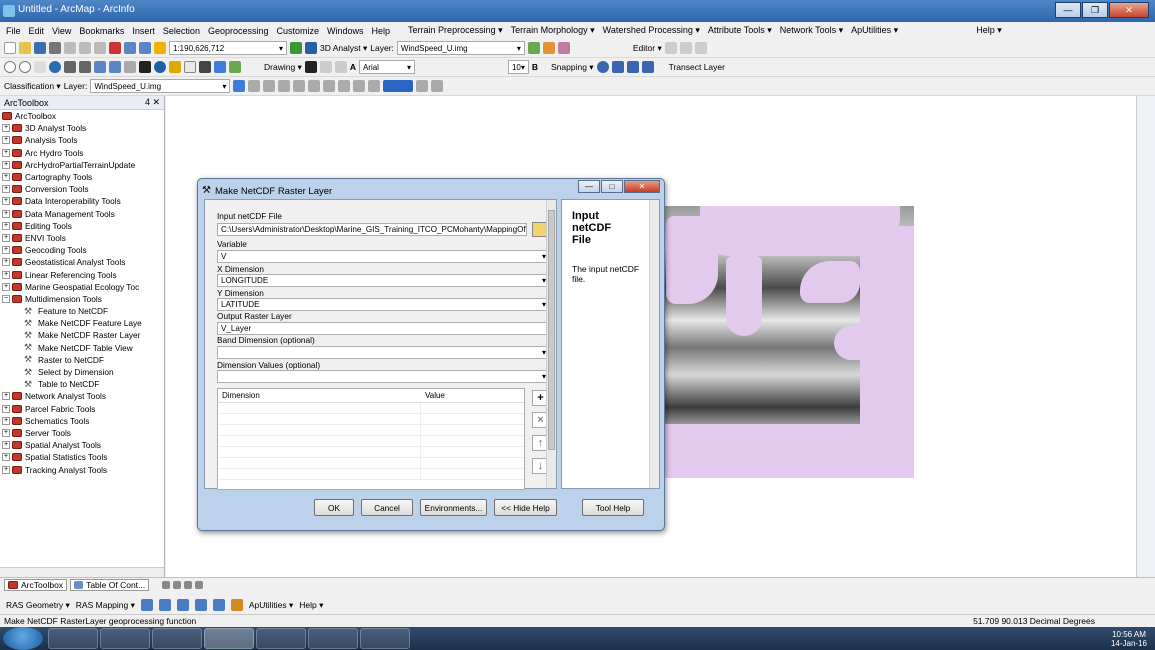 This screenshot has height=650, width=1155. Describe the element at coordinates (83, 262) in the screenshot. I see `toolbox-item: + Geostatistical Analyst Tools` at that location.